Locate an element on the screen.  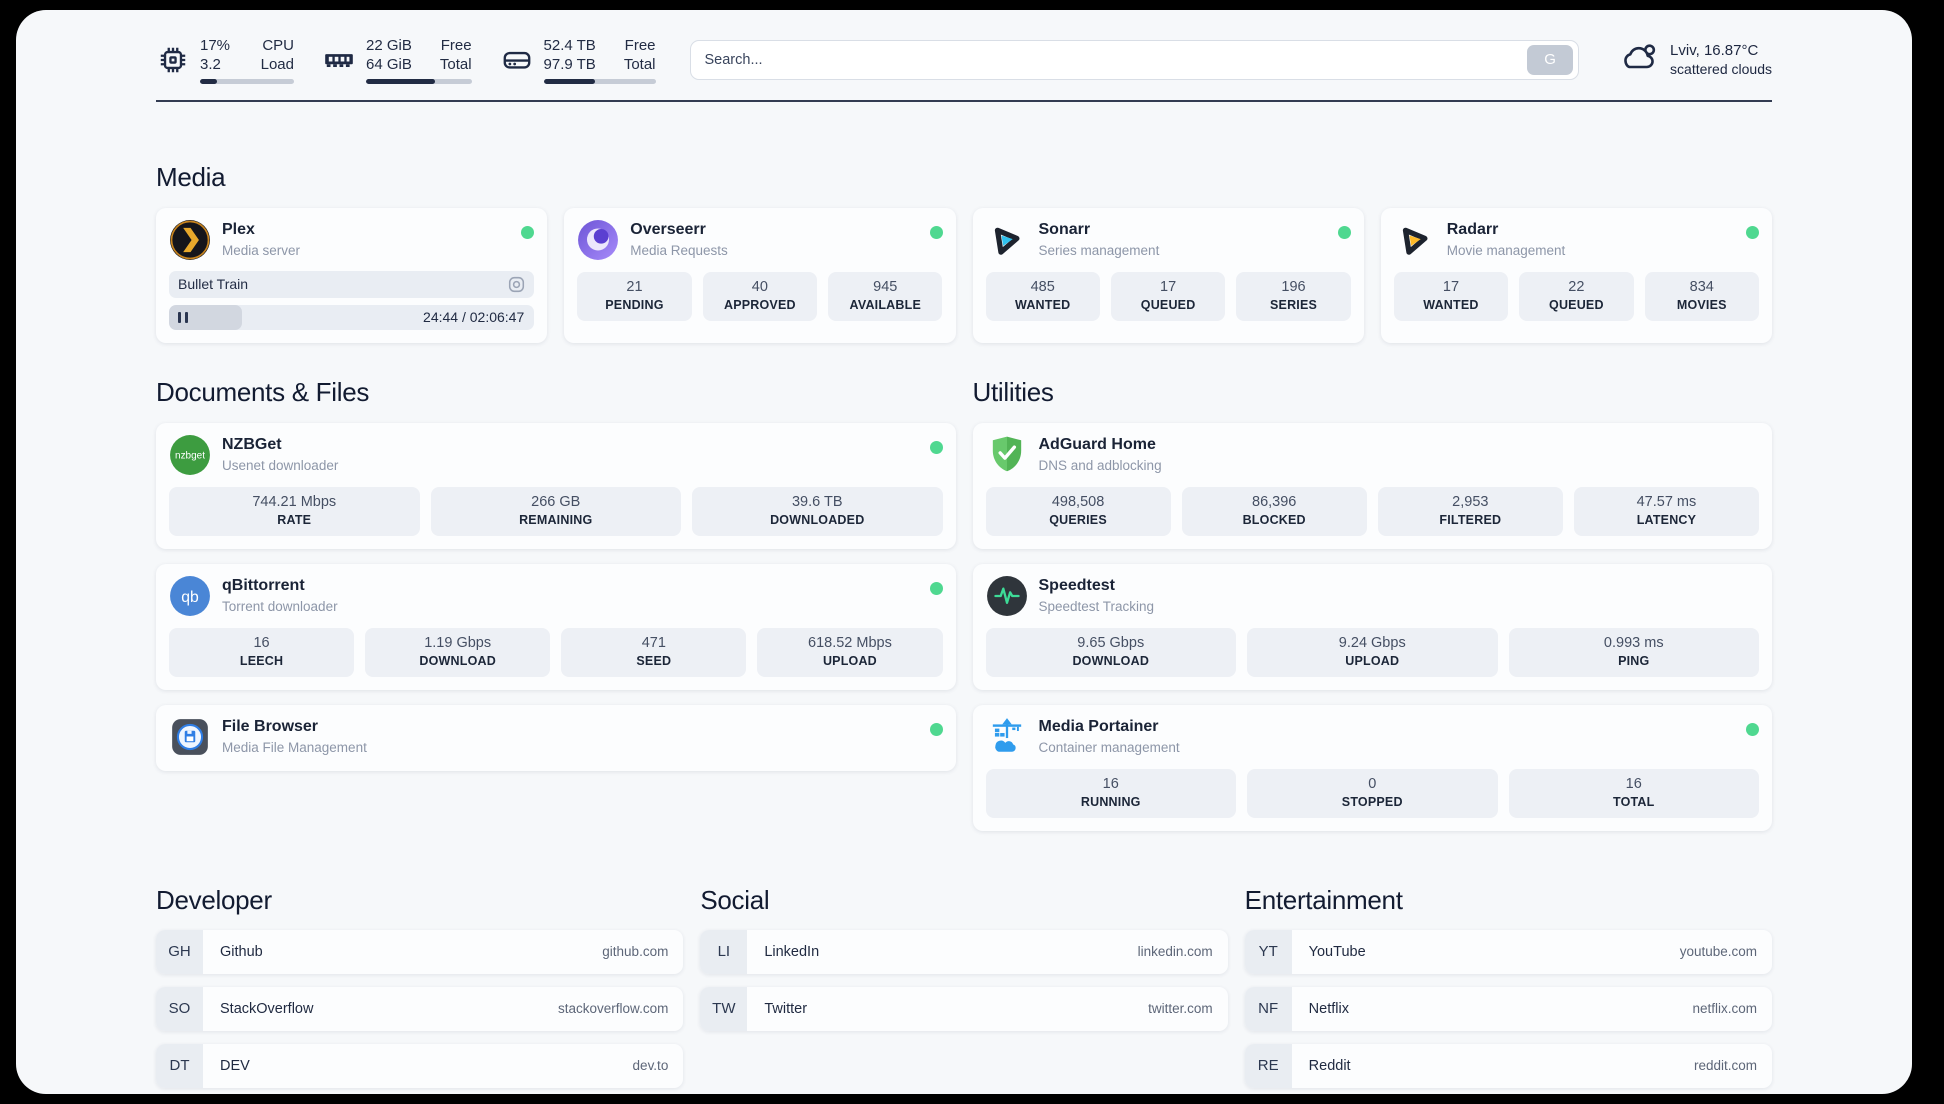
svg-text: nzbget is located at coordinates (190, 455).